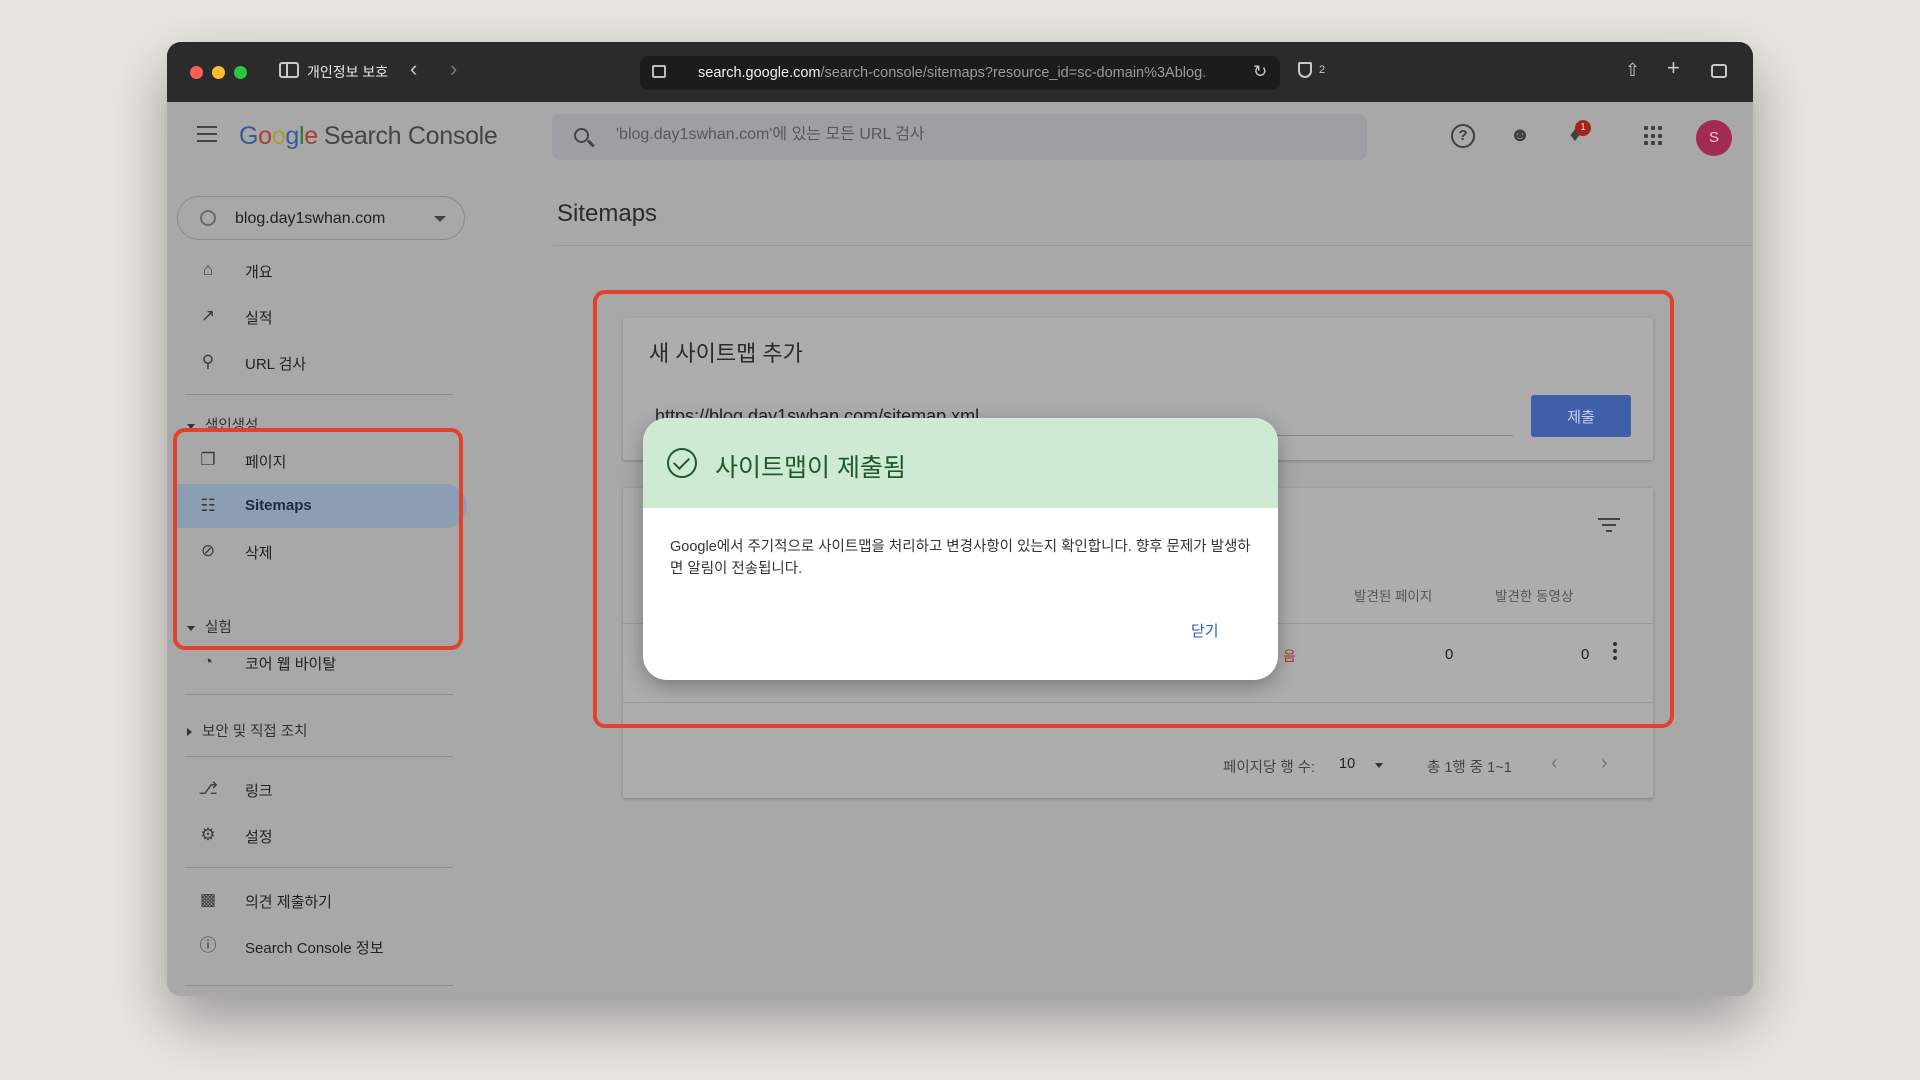 The height and width of the screenshot is (1080, 1920). What do you see at coordinates (322, 270) in the screenshot?
I see `sidebar-item-overview: ⌂ 개요` at bounding box center [322, 270].